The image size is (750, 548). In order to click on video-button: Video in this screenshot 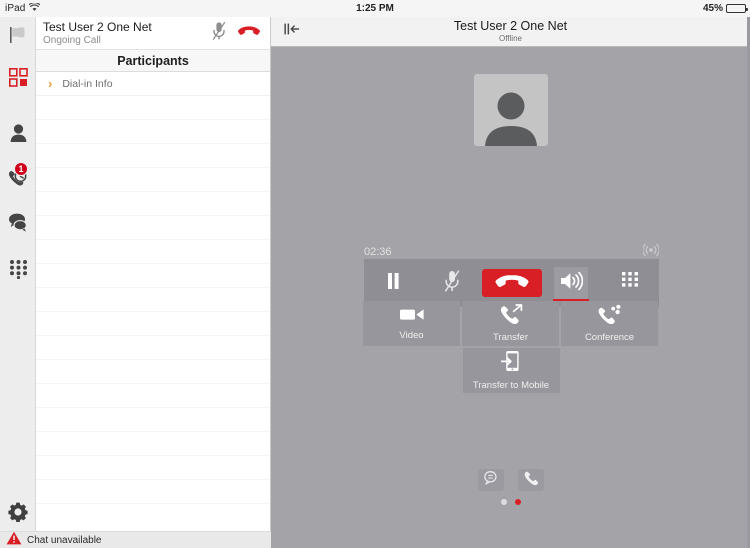, I will do `click(411, 323)`.